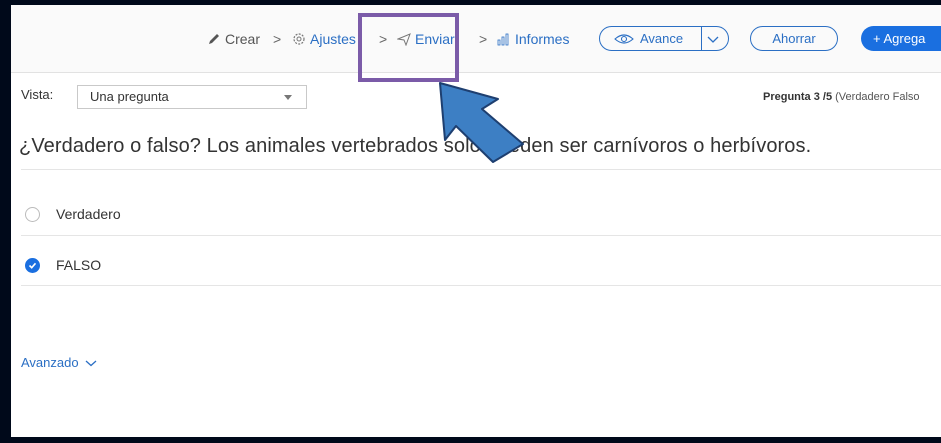  I want to click on question-type: (Verdadero Falso, so click(877, 97).